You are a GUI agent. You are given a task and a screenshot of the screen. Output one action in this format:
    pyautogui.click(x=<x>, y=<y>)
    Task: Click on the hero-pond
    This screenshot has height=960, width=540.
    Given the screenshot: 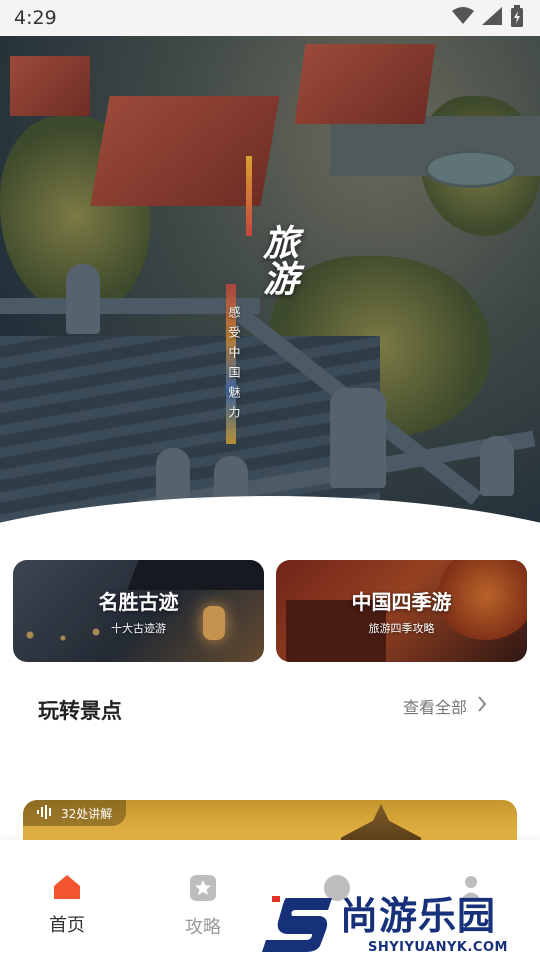 What is the action you would take?
    pyautogui.click(x=471, y=169)
    